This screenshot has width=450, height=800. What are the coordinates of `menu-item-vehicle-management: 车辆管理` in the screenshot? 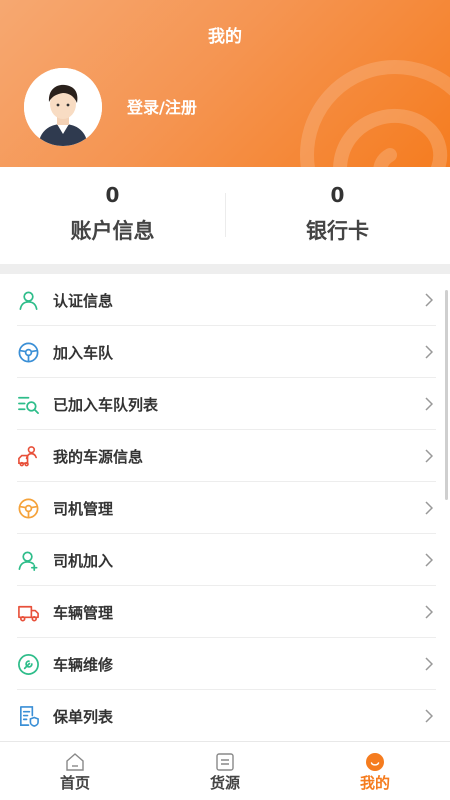 It's located at (225, 612).